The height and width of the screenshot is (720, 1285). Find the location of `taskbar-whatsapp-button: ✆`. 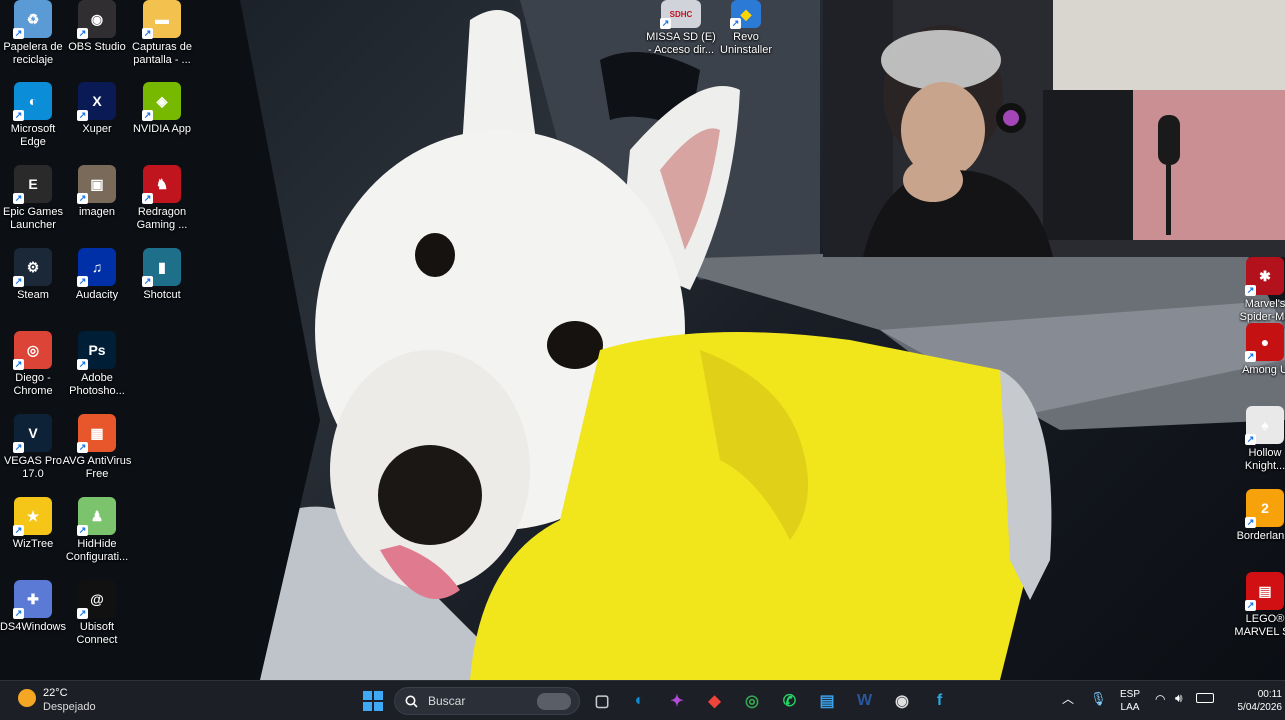

taskbar-whatsapp-button: ✆ is located at coordinates (790, 701).